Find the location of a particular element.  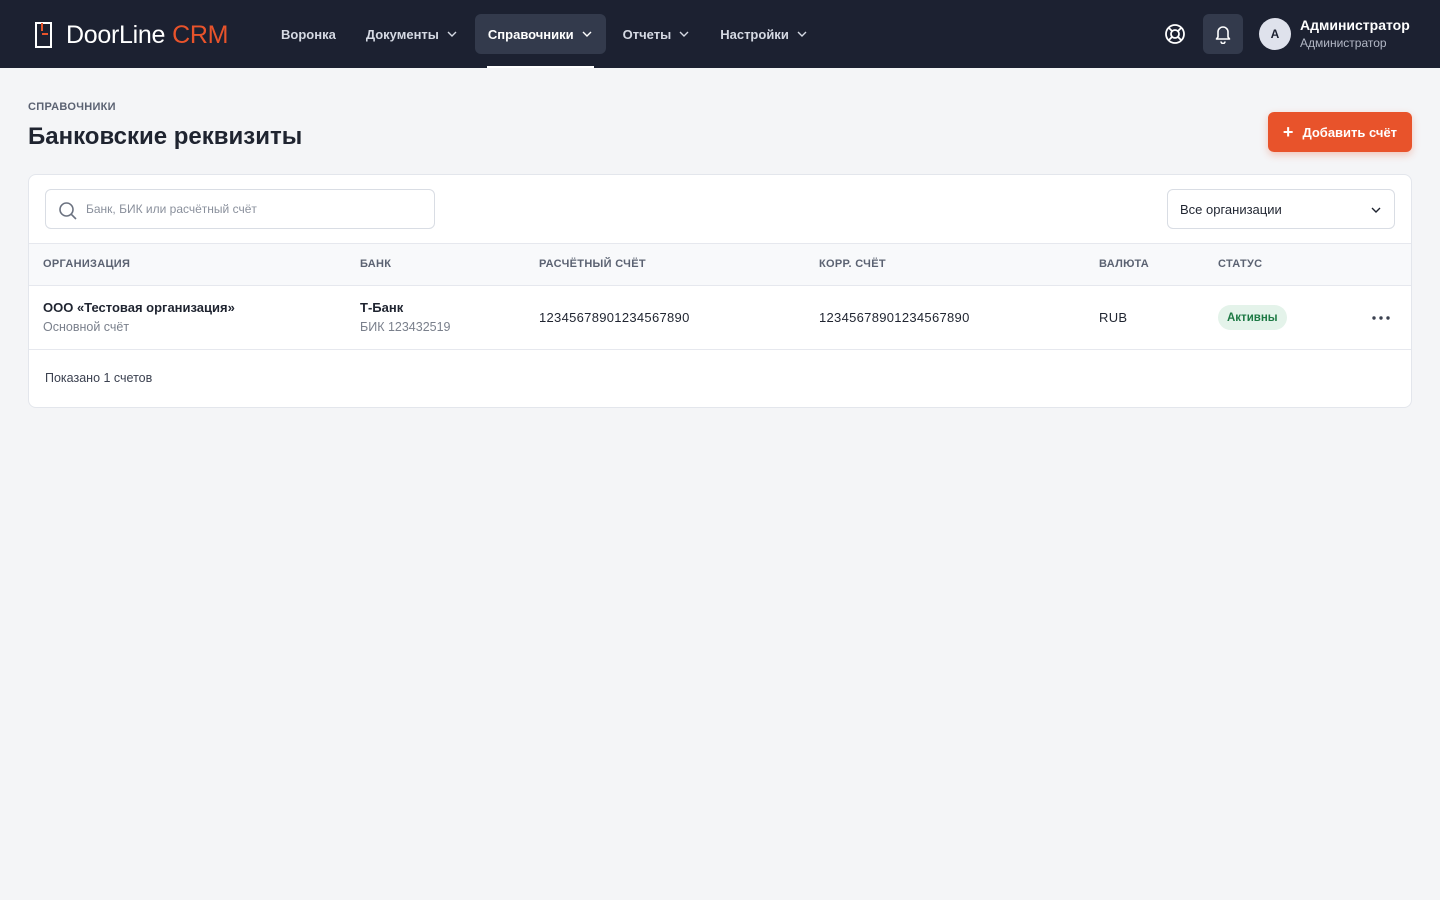

column-header-account: РАСЧЁТНЫЙ СЧЁТ is located at coordinates (592, 264).